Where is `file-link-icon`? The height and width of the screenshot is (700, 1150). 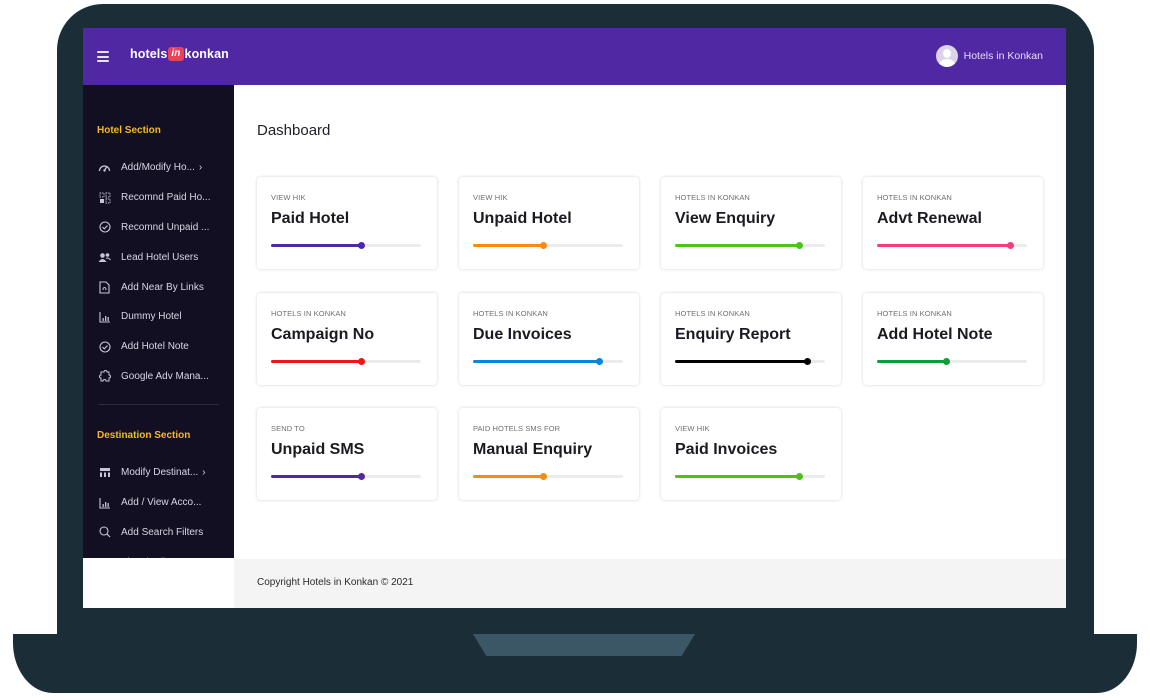
file-link-icon is located at coordinates (104, 287).